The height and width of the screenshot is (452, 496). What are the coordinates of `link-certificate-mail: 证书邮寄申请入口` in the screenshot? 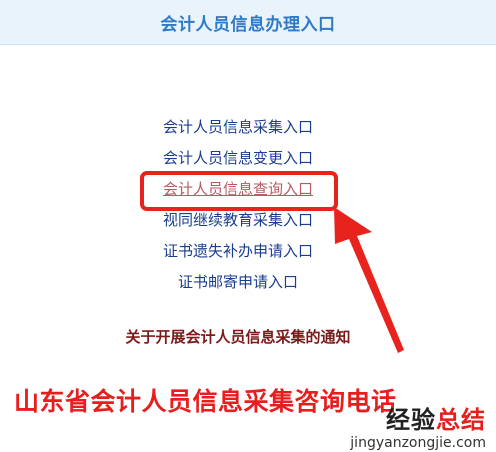 It's located at (238, 282).